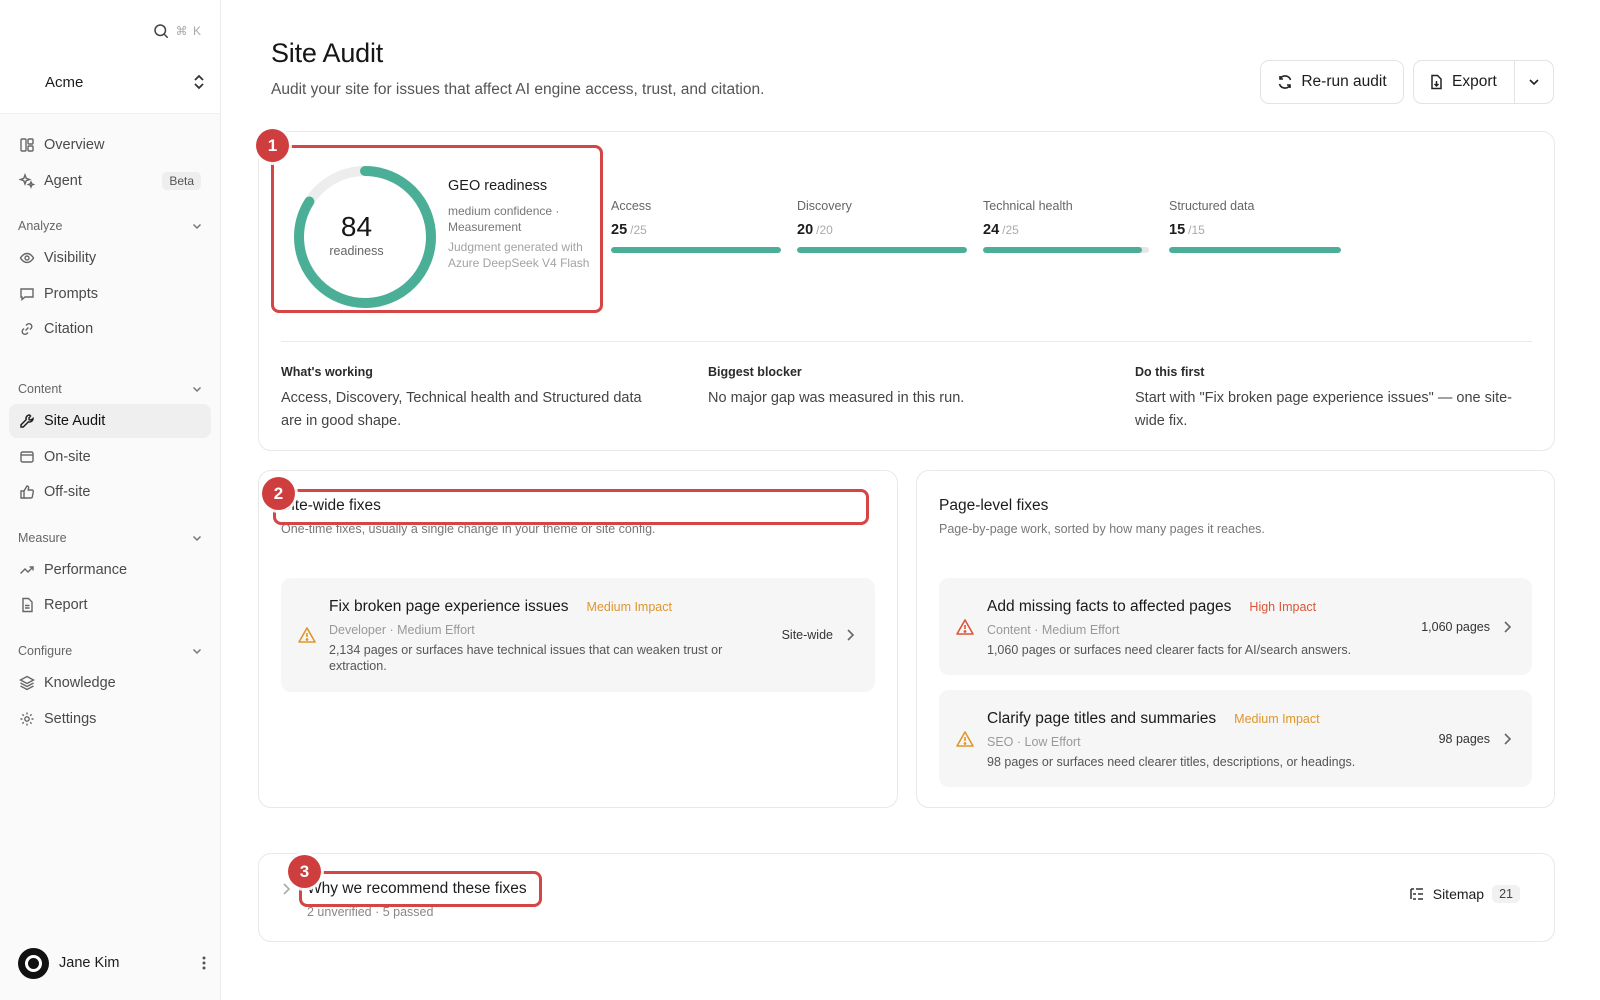 Image resolution: width=1600 pixels, height=1000 pixels. I want to click on trend-icon, so click(27, 570).